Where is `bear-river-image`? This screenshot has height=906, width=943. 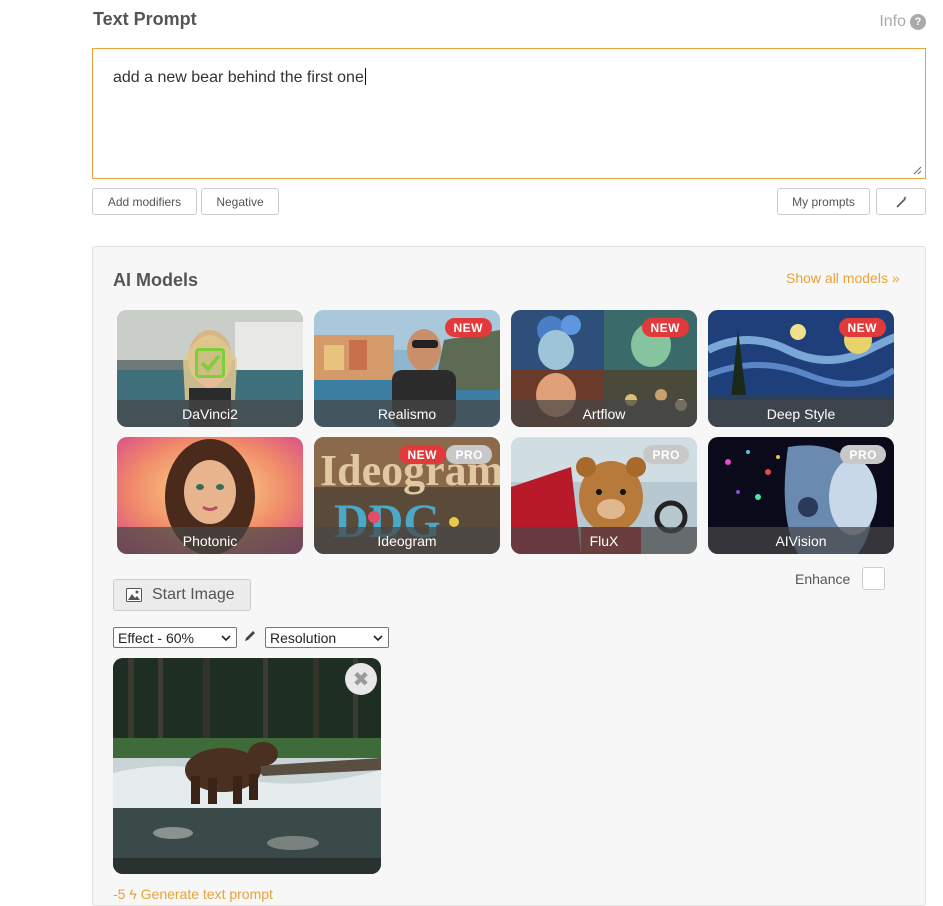
bear-river-image is located at coordinates (247, 766).